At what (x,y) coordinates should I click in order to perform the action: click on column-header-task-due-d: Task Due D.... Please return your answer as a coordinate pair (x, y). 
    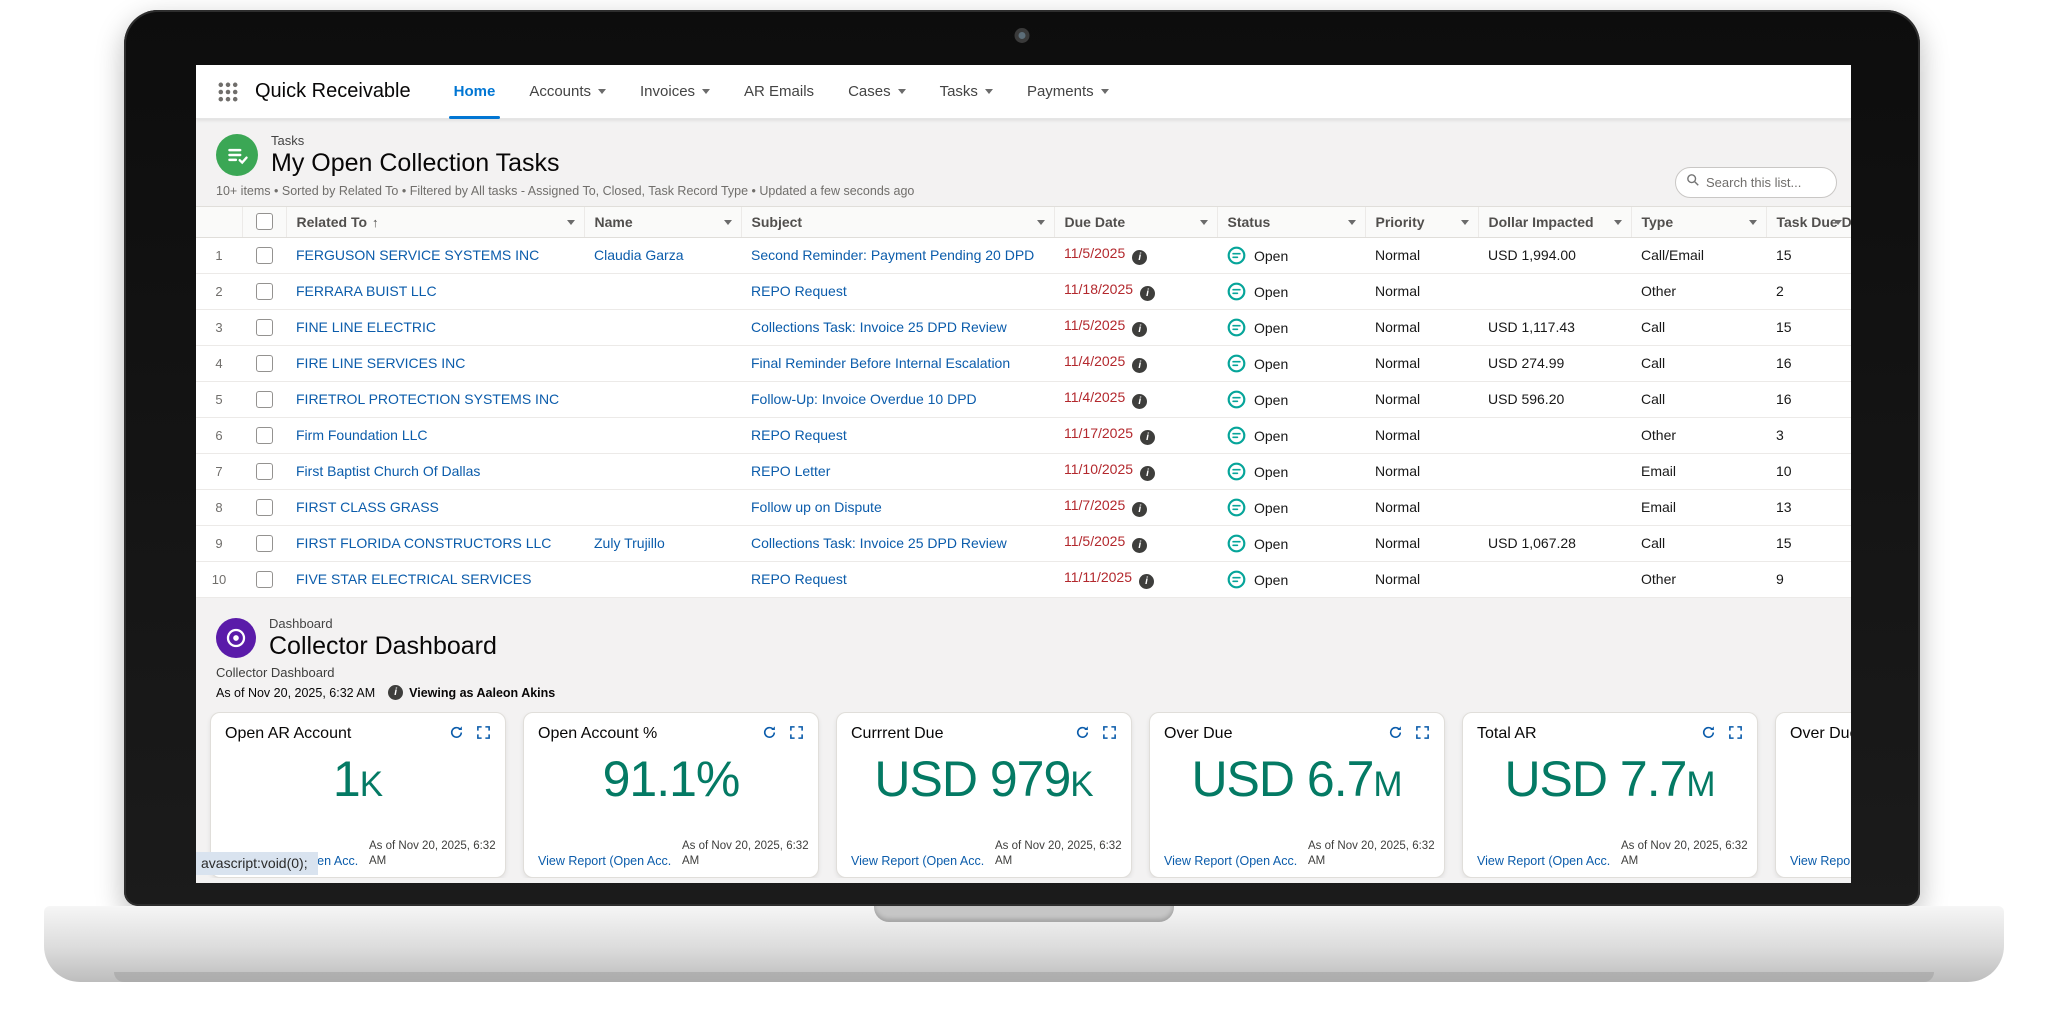
    Looking at the image, I should click on (1808, 221).